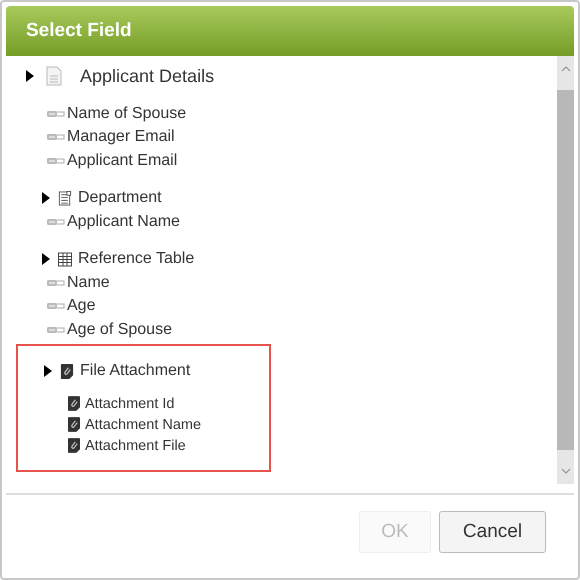  Describe the element at coordinates (81, 306) in the screenshot. I see `tree-item: Age` at that location.